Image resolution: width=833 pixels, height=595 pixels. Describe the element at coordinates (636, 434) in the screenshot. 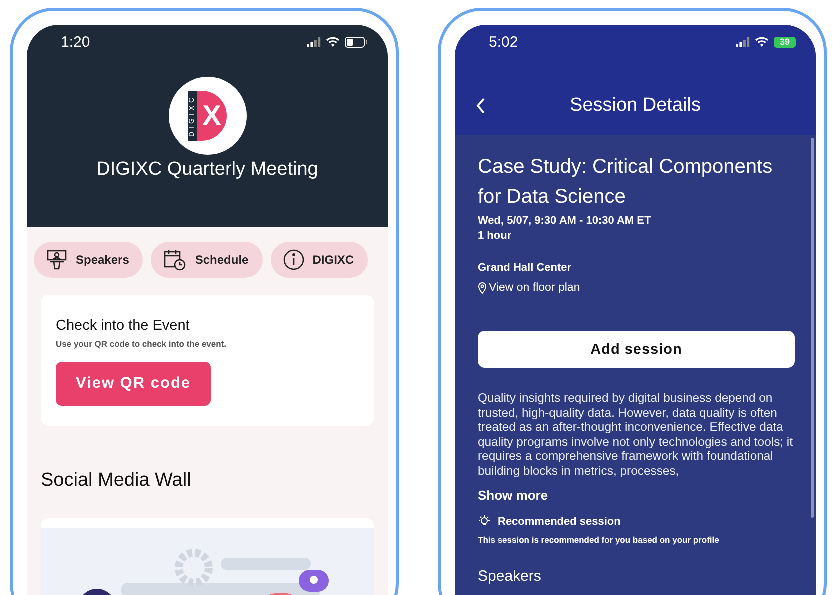

I see `session-description: Quality insights required by digital business depend on trusted, high-quality data. However, data quality is often treated as an after-thought inconvenience. Effective data quality programs involve not only technologies and tools; it requires a comprehensive framework with foundational building blocks in metrics, processes,` at that location.